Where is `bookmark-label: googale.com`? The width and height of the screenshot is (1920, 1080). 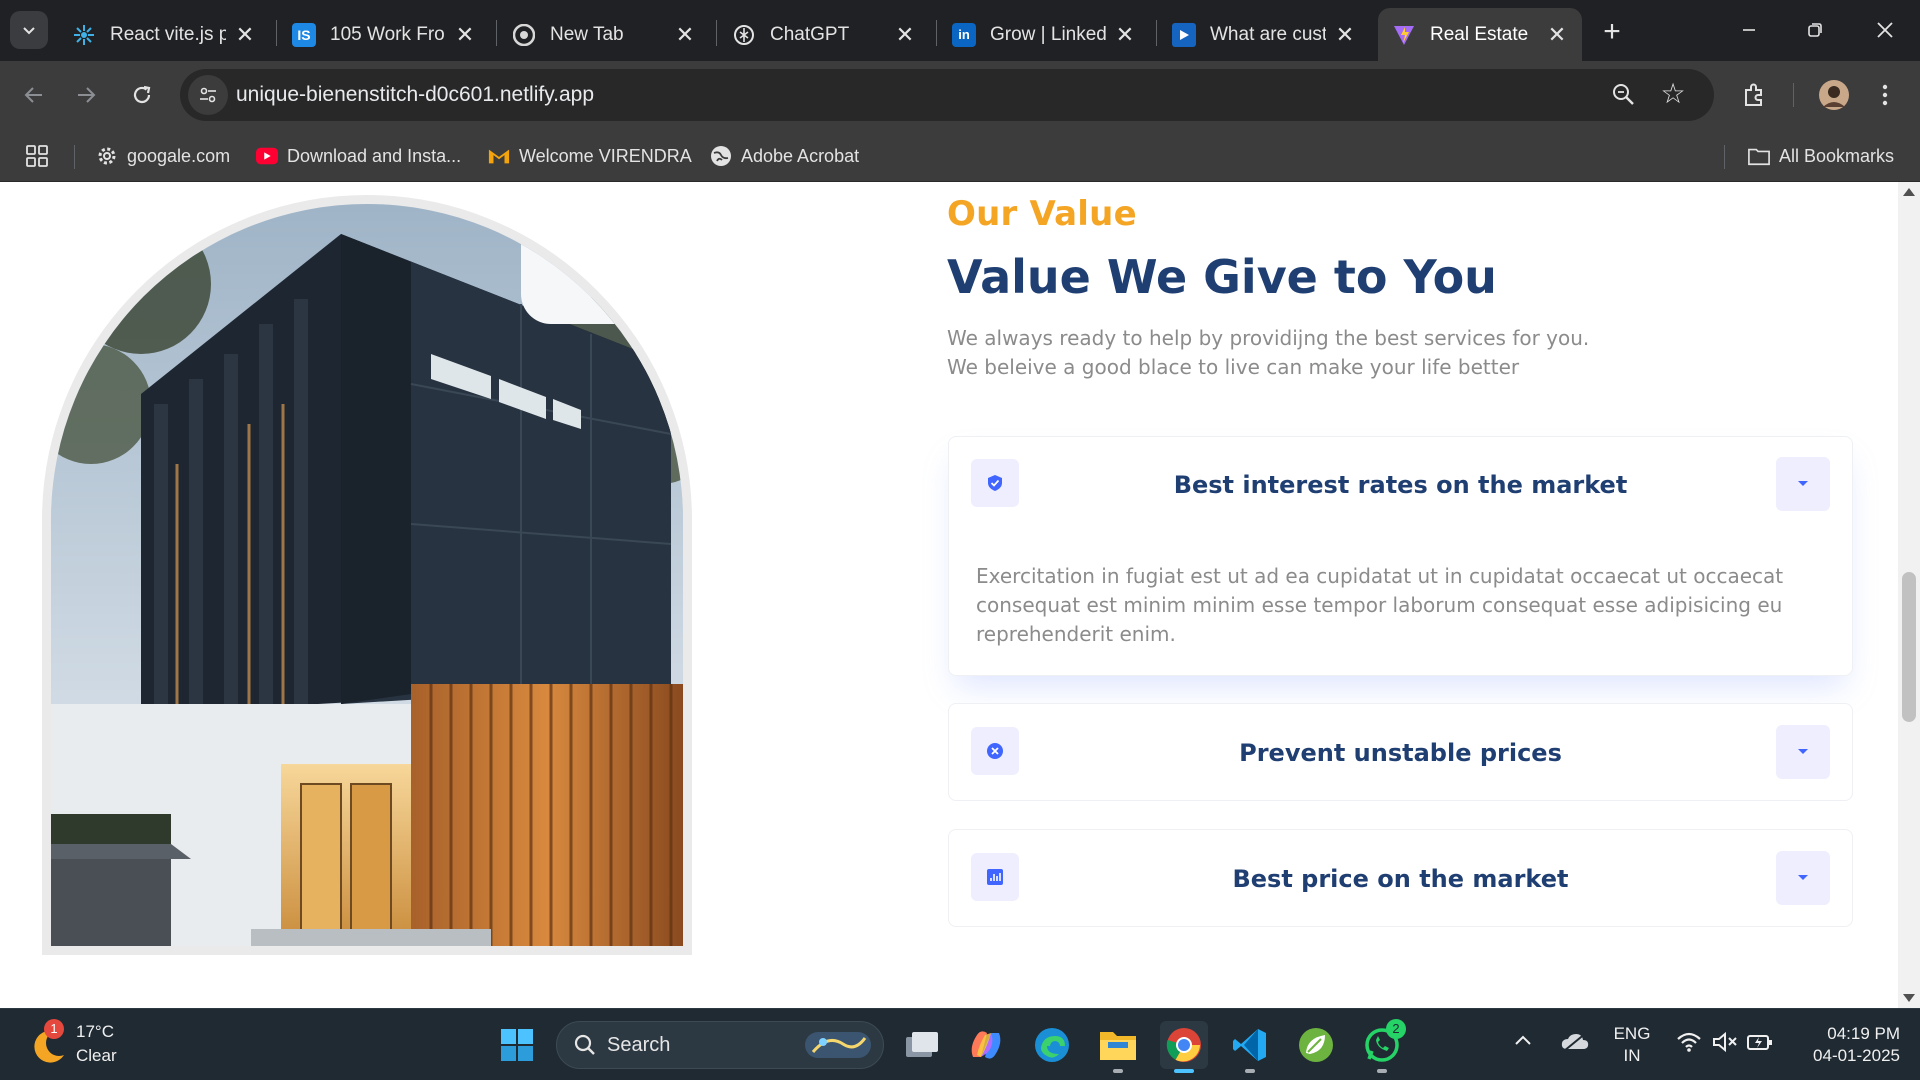 bookmark-label: googale.com is located at coordinates (179, 155).